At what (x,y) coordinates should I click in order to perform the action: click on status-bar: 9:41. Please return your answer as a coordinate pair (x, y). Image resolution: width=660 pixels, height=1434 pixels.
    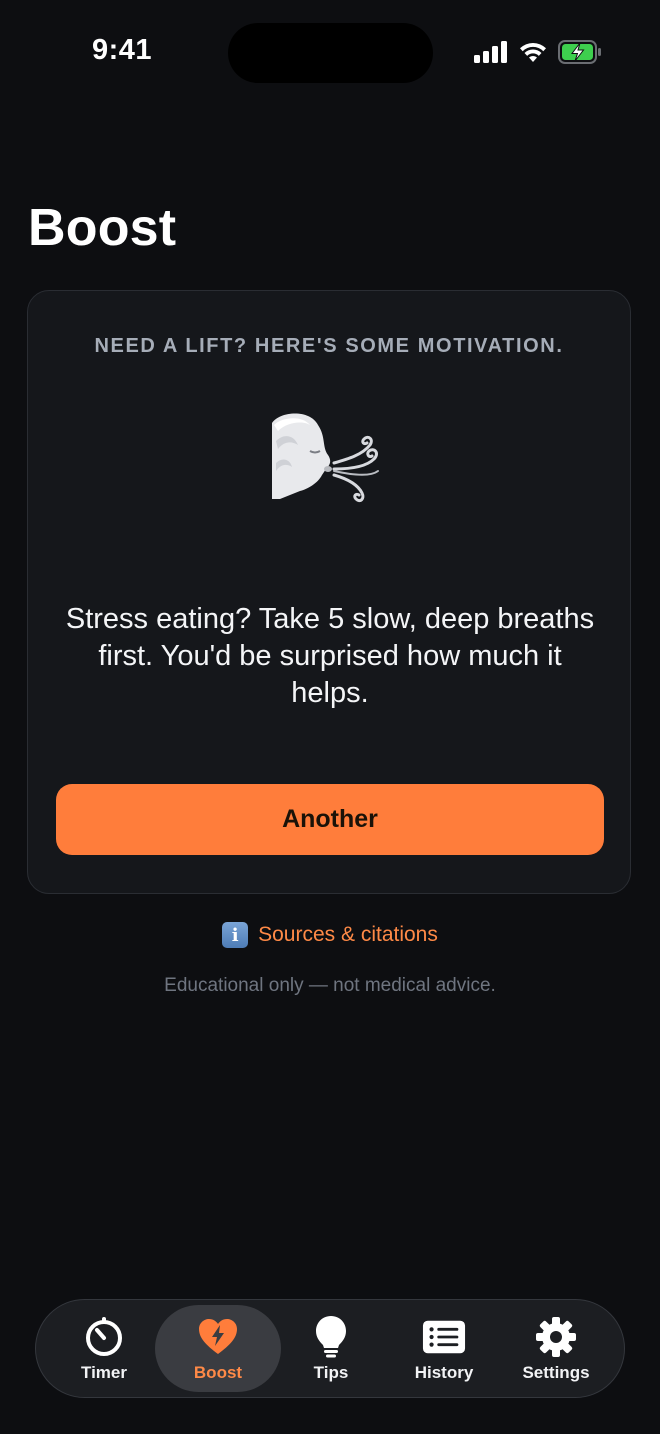
    Looking at the image, I should click on (330, 50).